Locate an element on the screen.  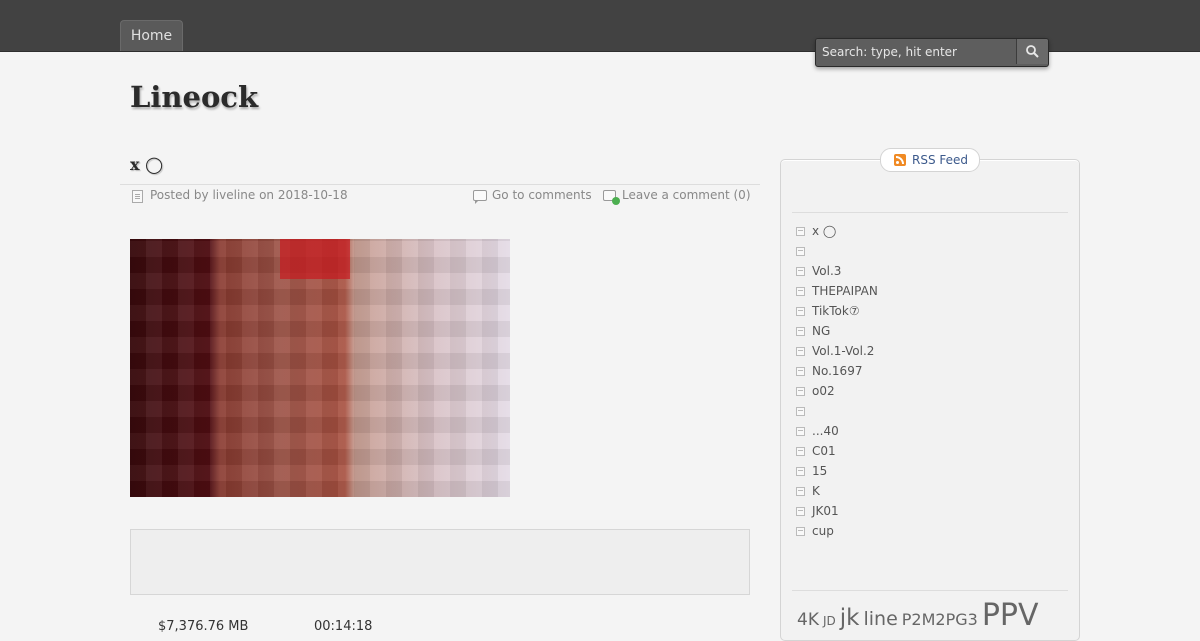
duration-text: 00:14:18 is located at coordinates (343, 626).